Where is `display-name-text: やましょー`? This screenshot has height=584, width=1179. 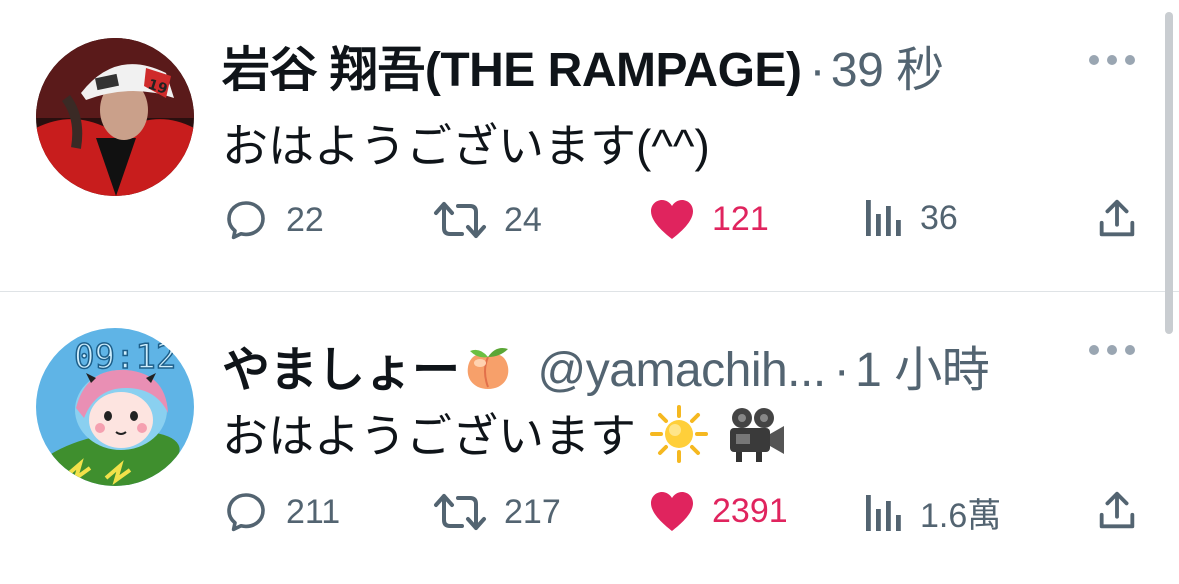
display-name-text: やましょー is located at coordinates (341, 370).